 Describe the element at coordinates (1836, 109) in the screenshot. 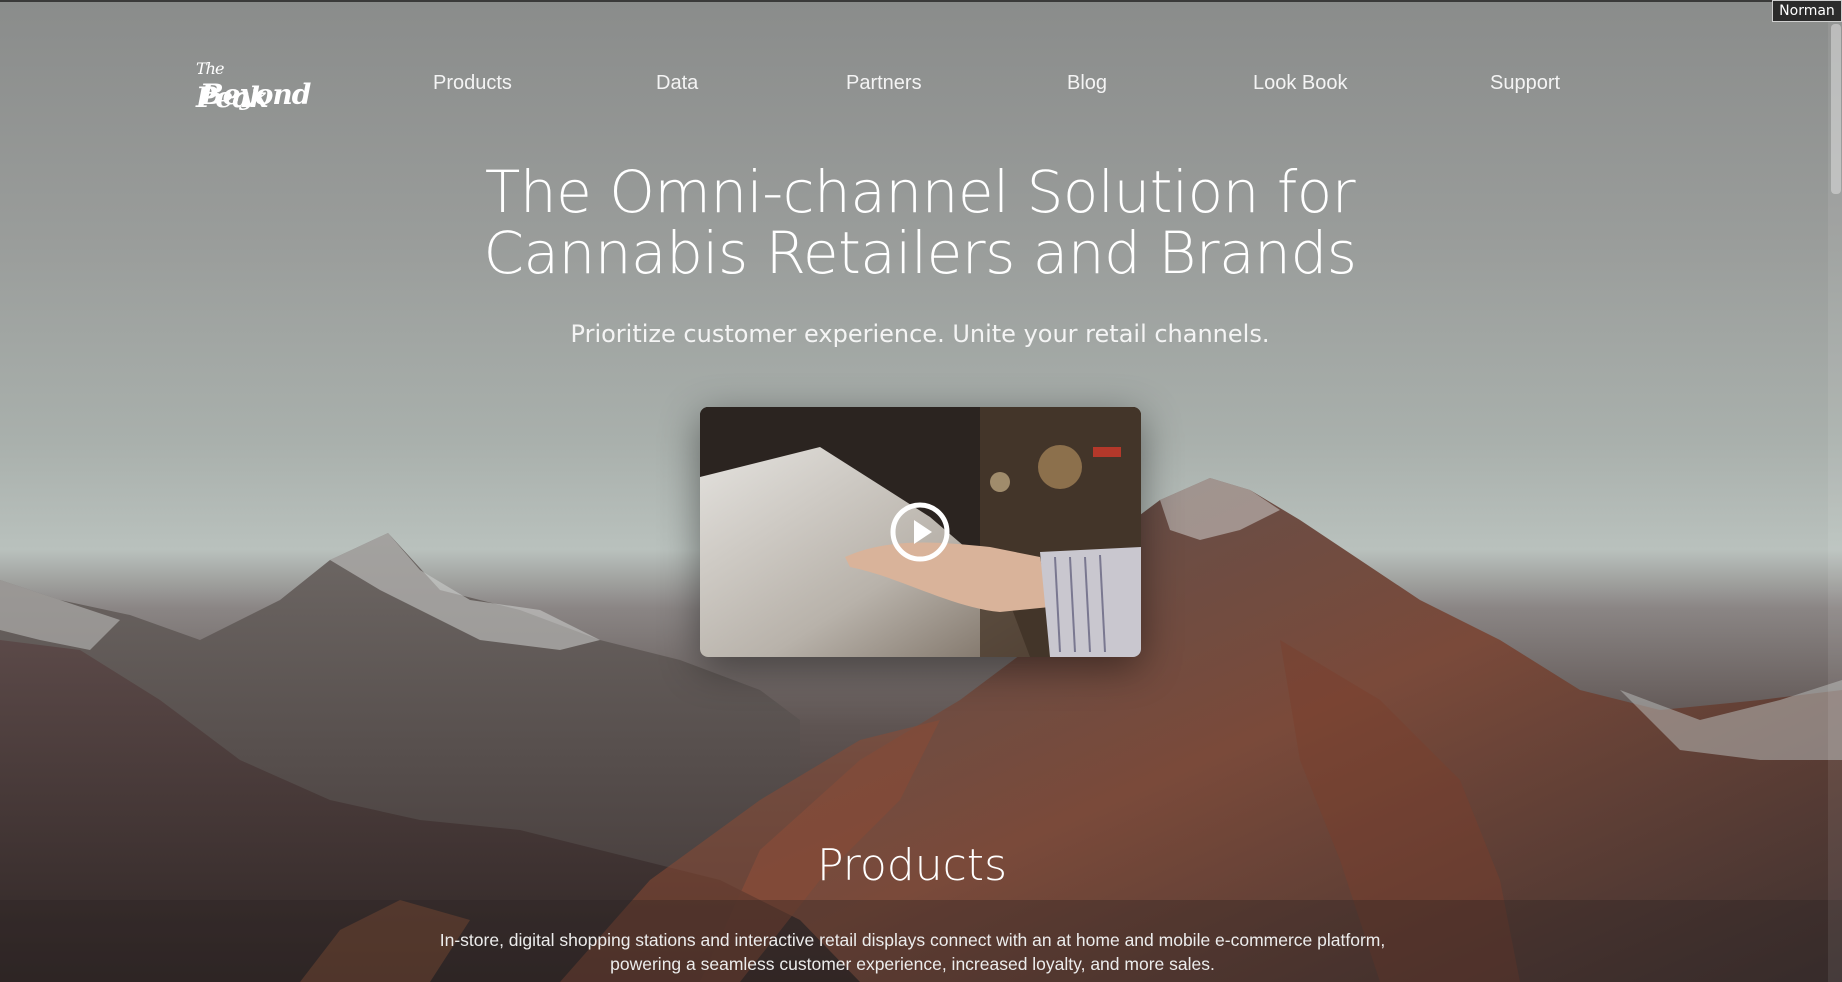

I see `scrollbar-thumb` at that location.